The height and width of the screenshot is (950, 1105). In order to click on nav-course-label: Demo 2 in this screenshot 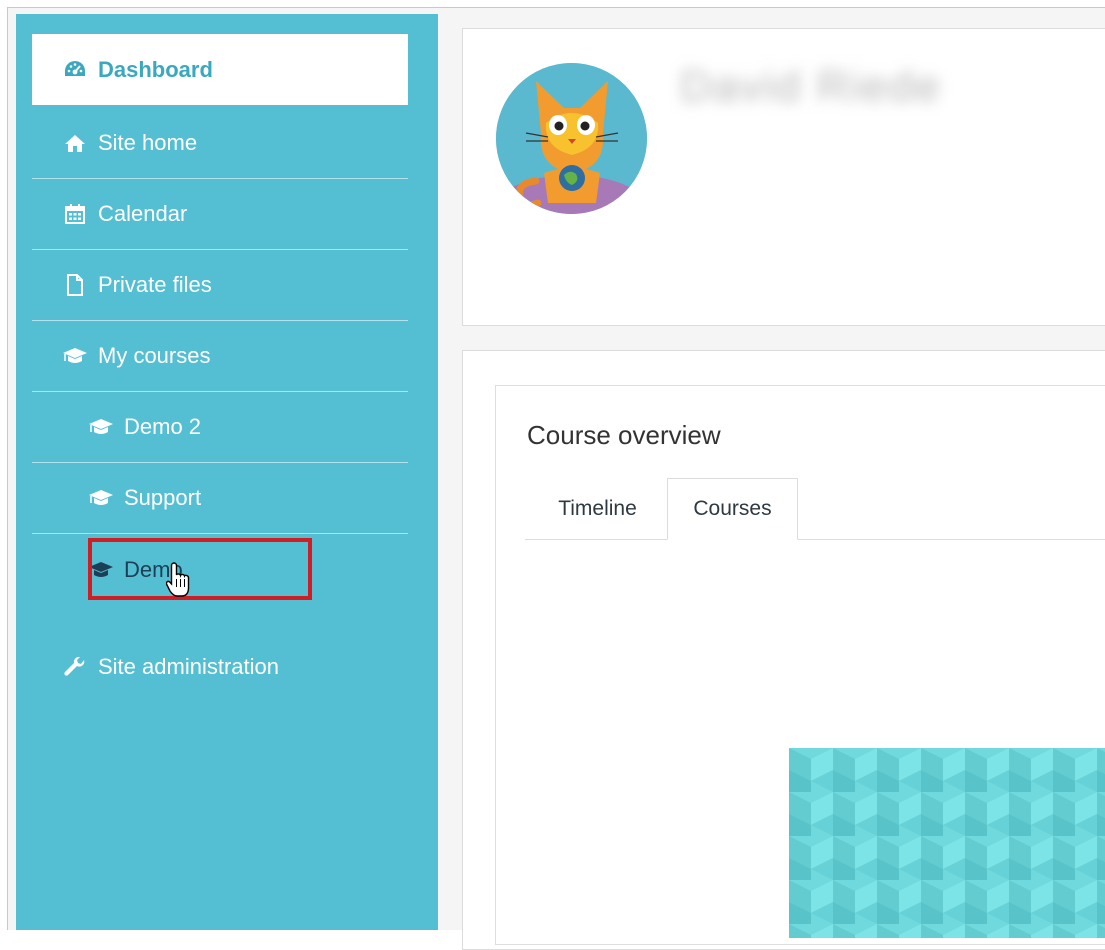, I will do `click(163, 426)`.